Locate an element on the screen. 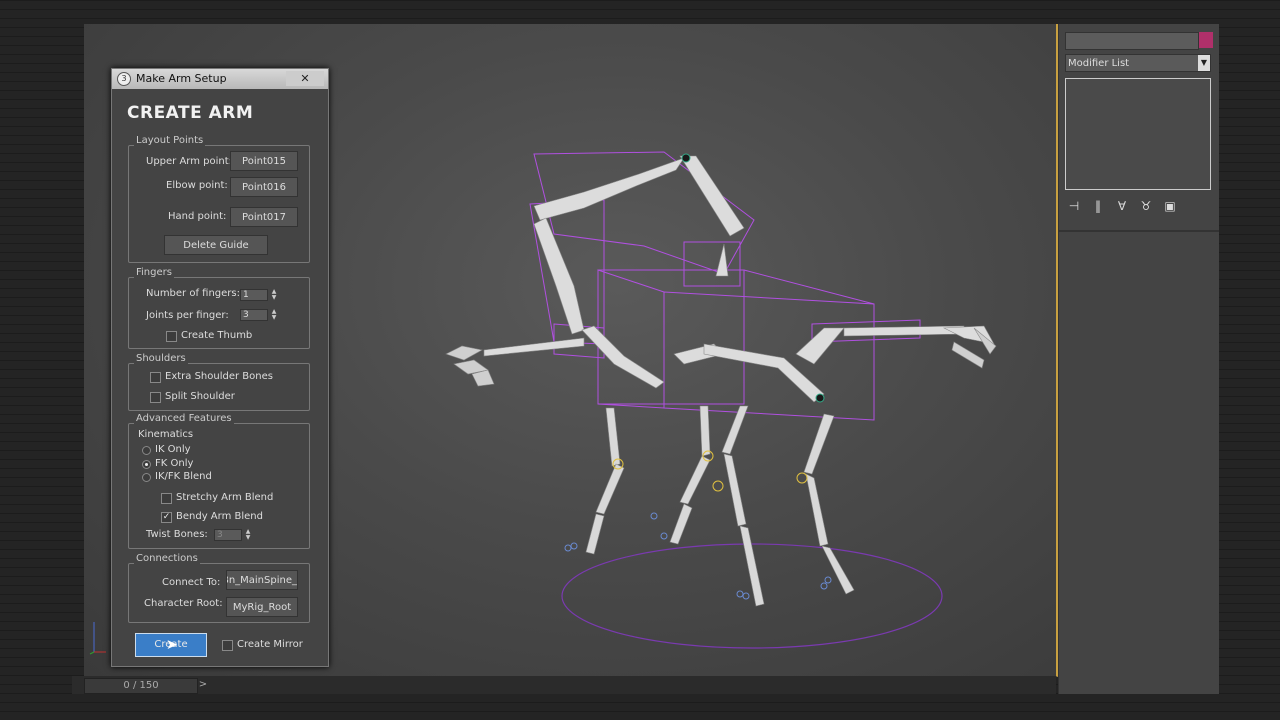  number-of-fingers-spinner: 1 ▲ ▼ is located at coordinates (260, 295).